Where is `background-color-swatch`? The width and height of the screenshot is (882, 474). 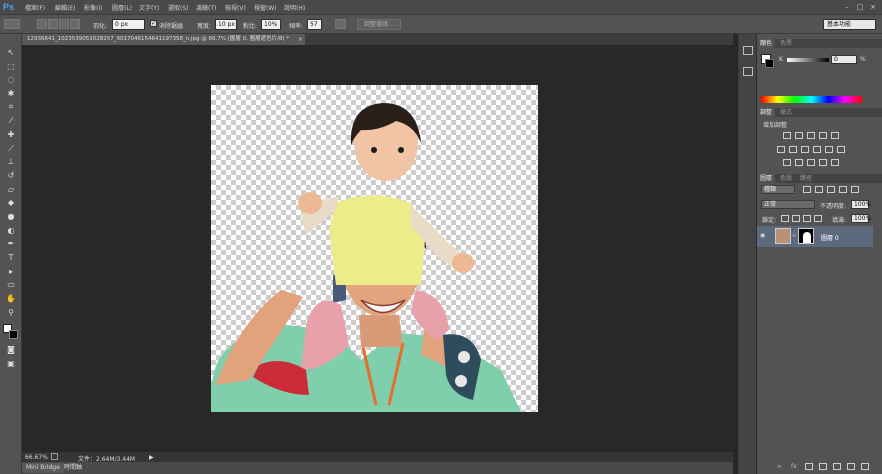
background-color-swatch is located at coordinates (13, 334).